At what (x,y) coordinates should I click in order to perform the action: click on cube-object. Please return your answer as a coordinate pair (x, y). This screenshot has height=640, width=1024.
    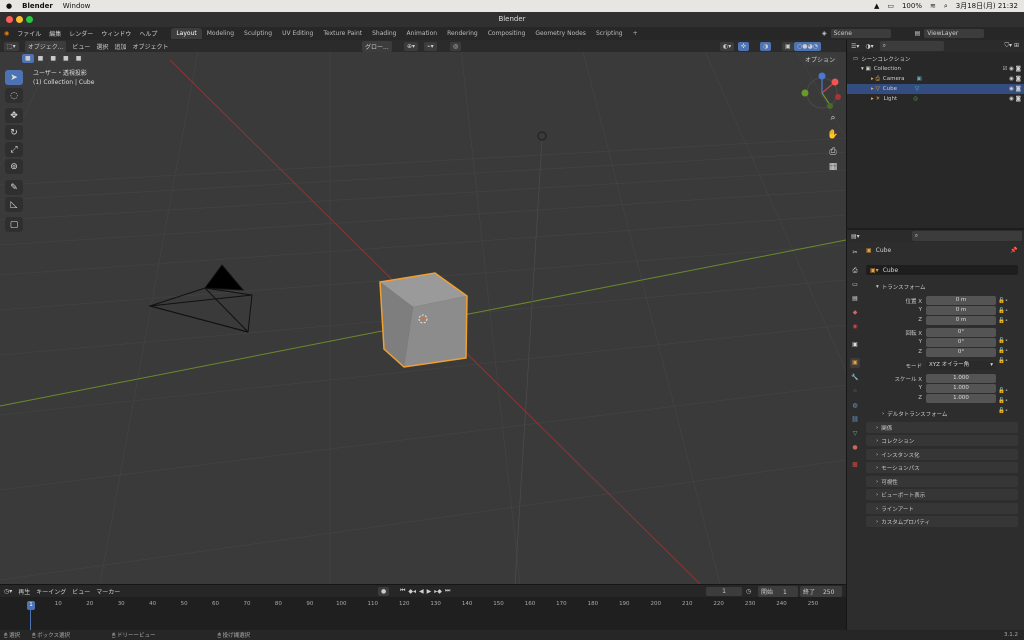
    Looking at the image, I should click on (423, 320).